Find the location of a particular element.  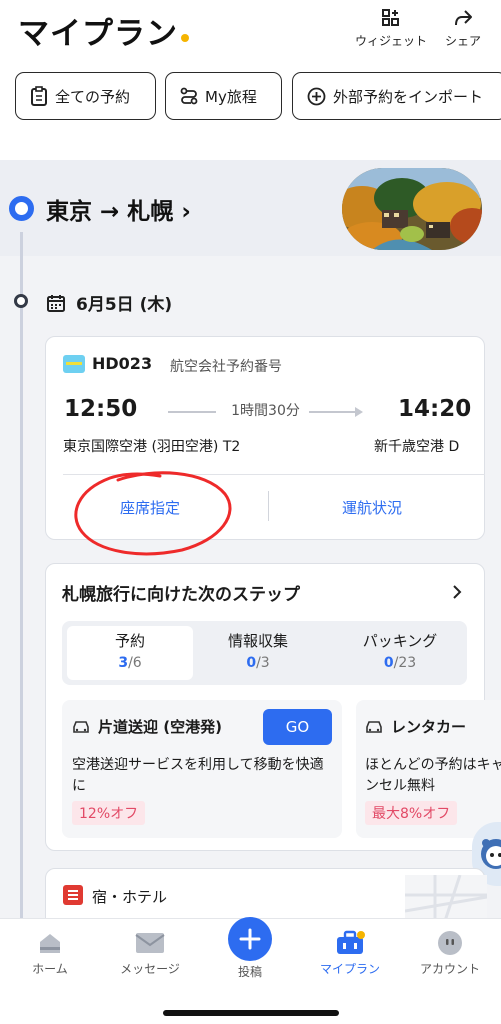

next-steps-title: 札幌旅行に向けた次のステップ is located at coordinates (181, 595).